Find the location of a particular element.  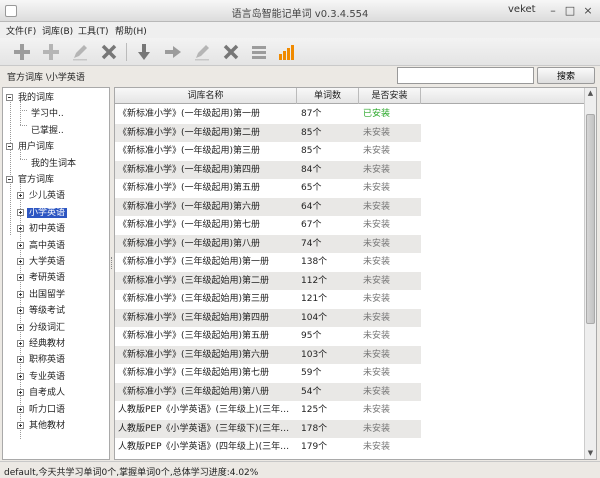

tree-node: 已掌握.. is located at coordinates (47, 131).